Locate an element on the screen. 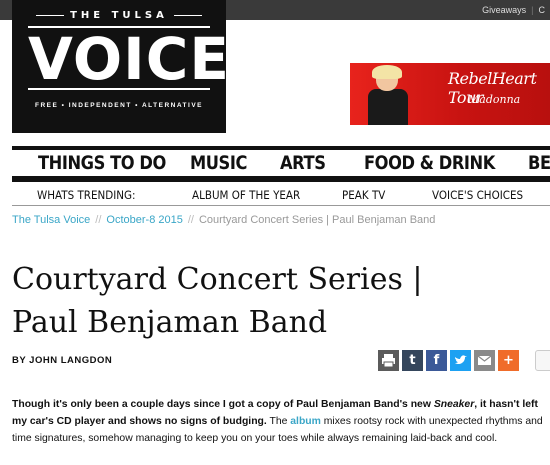 The width and height of the screenshot is (550, 465). trending-label: WHATS TRENDING: is located at coordinates (86, 195).